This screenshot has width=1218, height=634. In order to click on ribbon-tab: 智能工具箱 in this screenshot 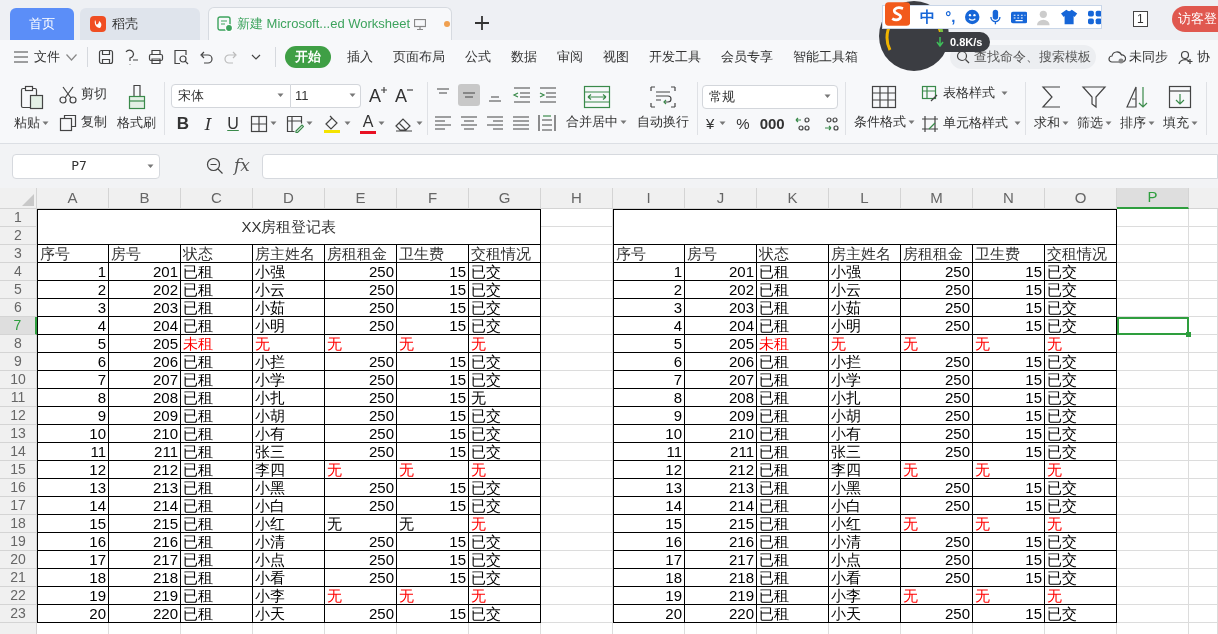, I will do `click(825, 57)`.